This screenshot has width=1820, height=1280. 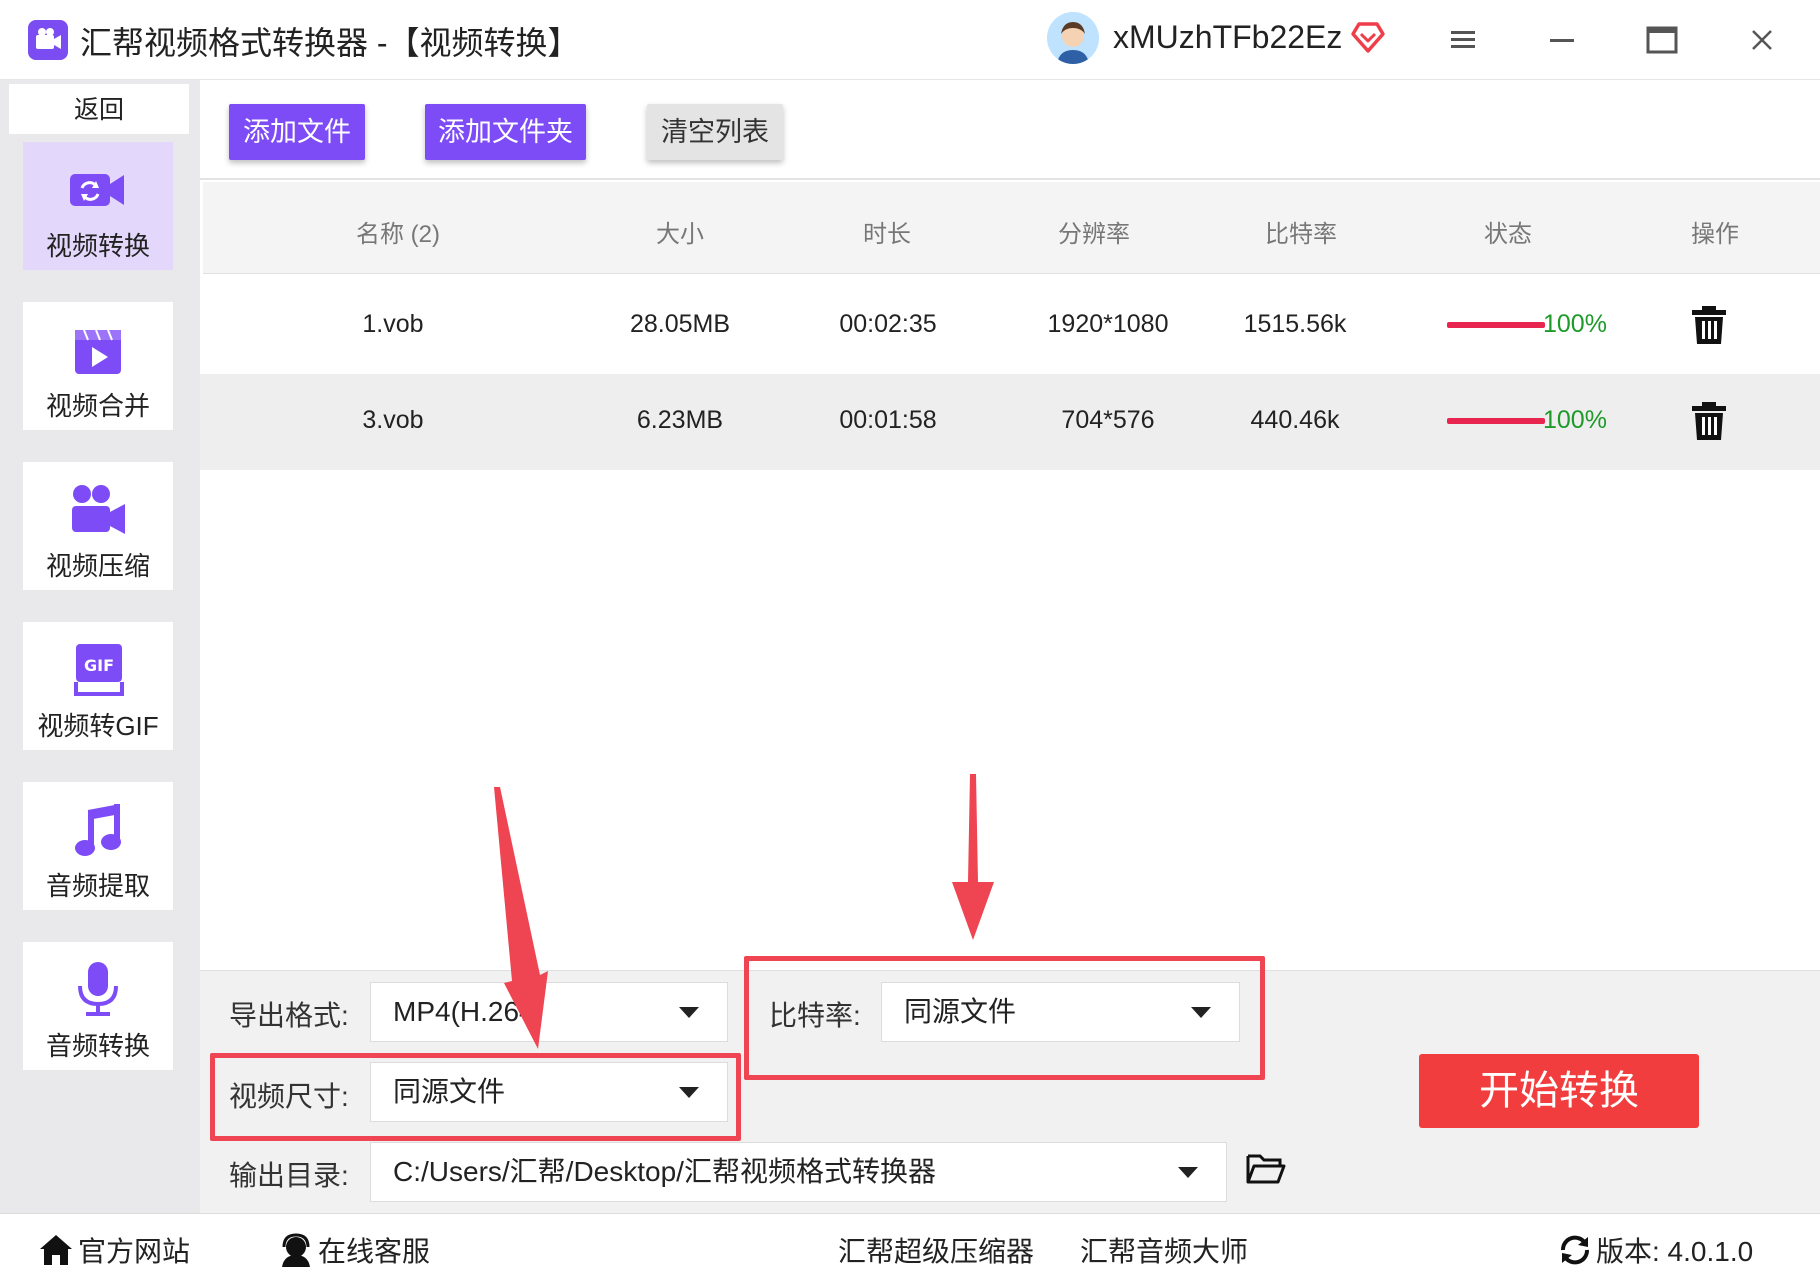 I want to click on output-dir-select: C:/Users/汇帮/Desktop/汇帮视频格式转换器, so click(x=798, y=1172).